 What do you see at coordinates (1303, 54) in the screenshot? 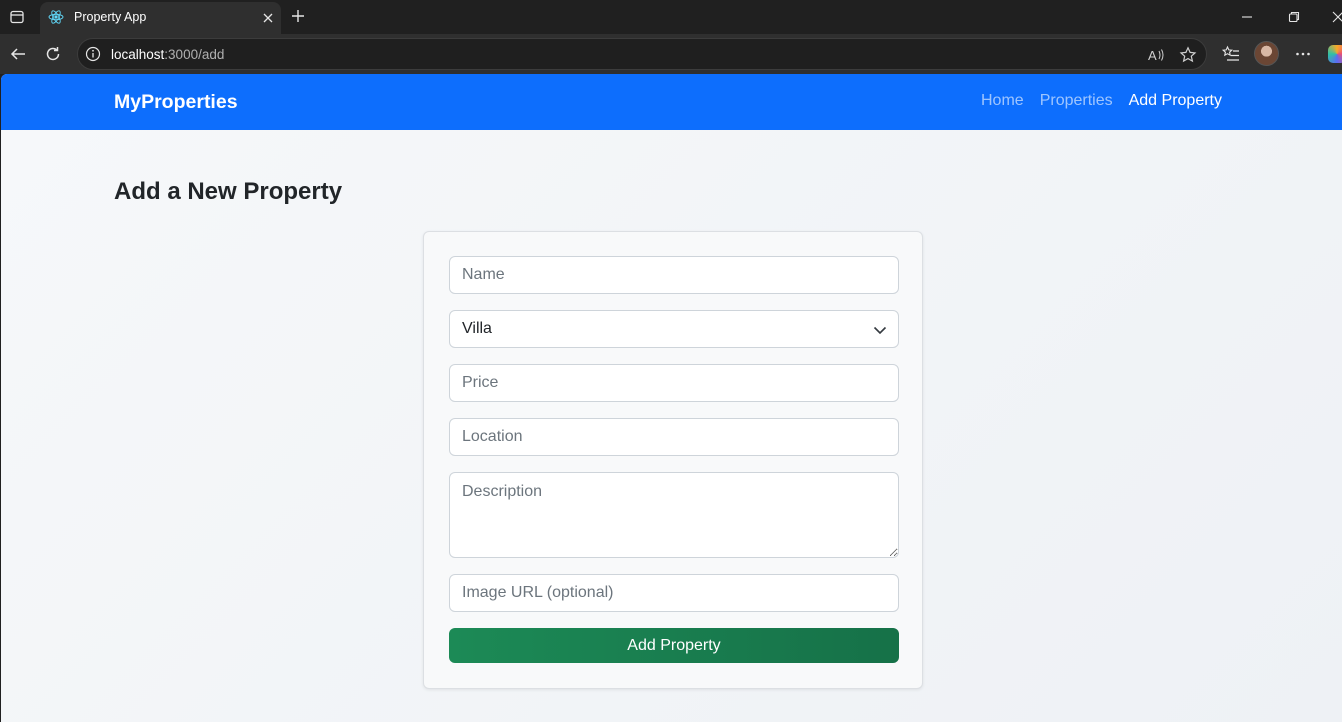
I see `more-options-icon` at bounding box center [1303, 54].